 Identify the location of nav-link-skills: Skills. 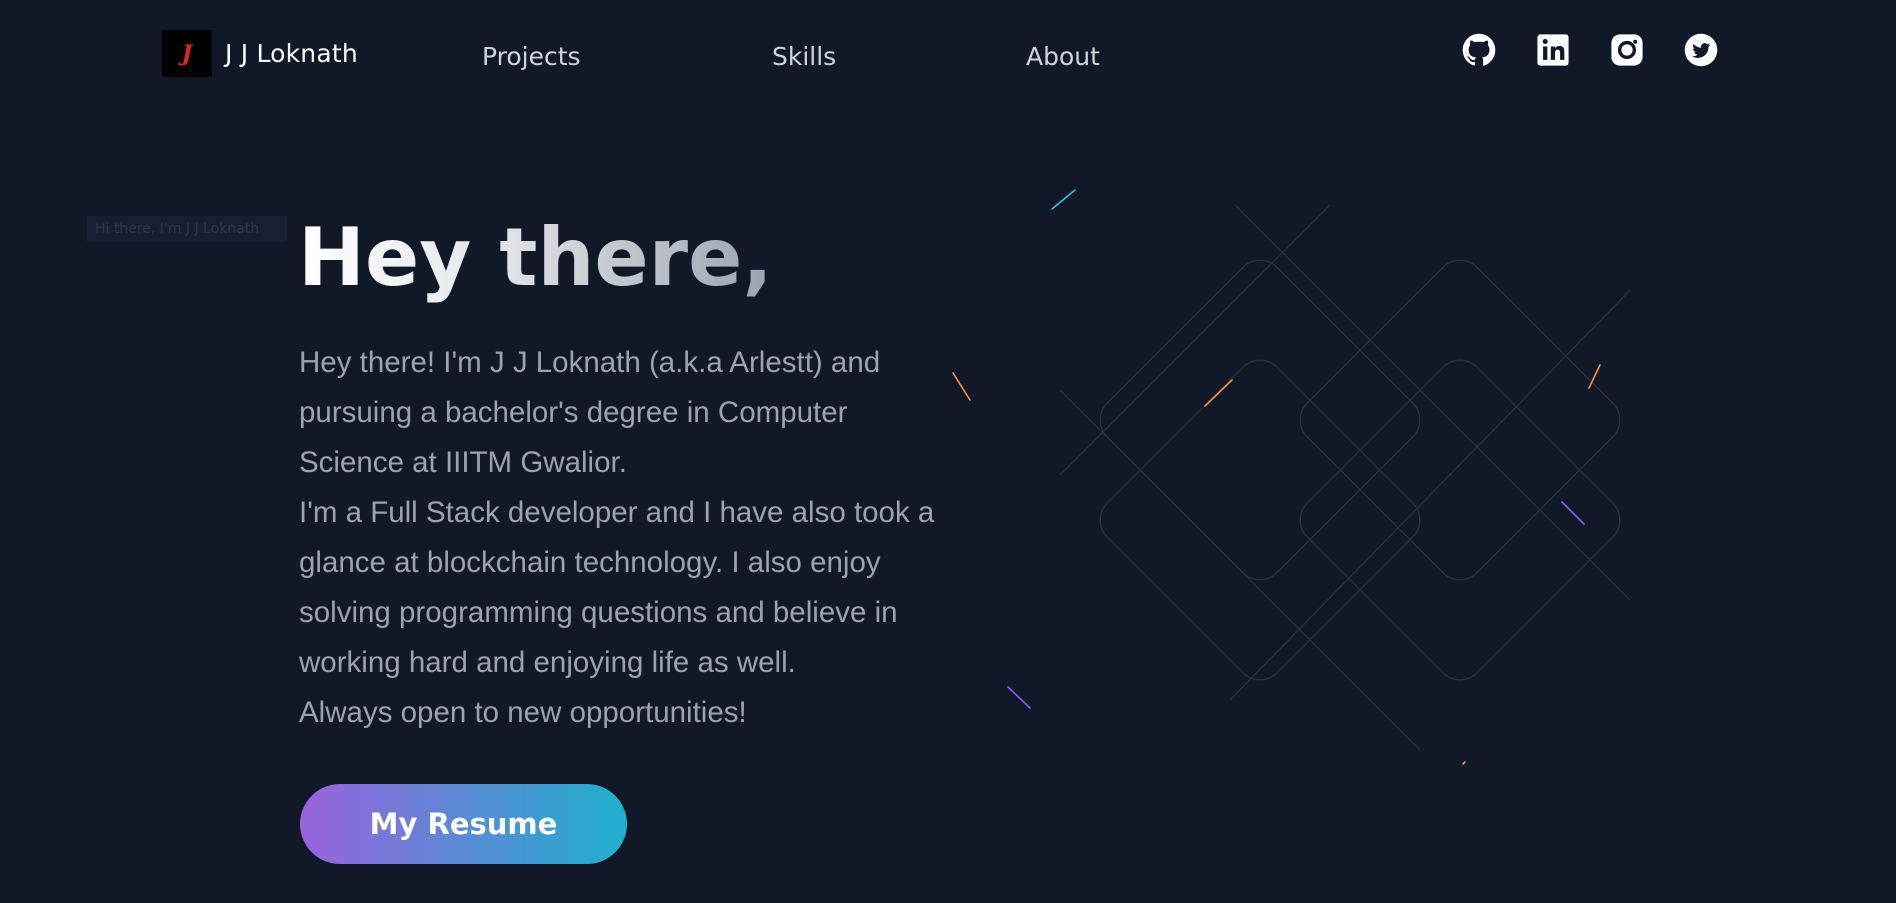
(804, 56).